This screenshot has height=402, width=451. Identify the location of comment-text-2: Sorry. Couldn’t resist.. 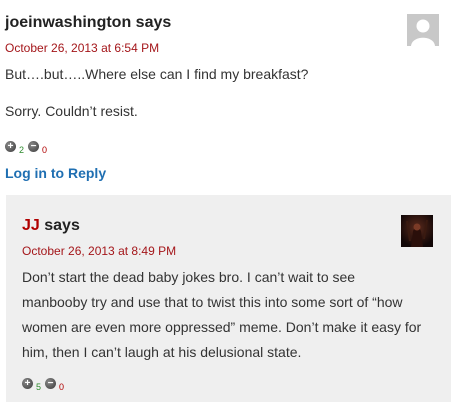
(71, 111).